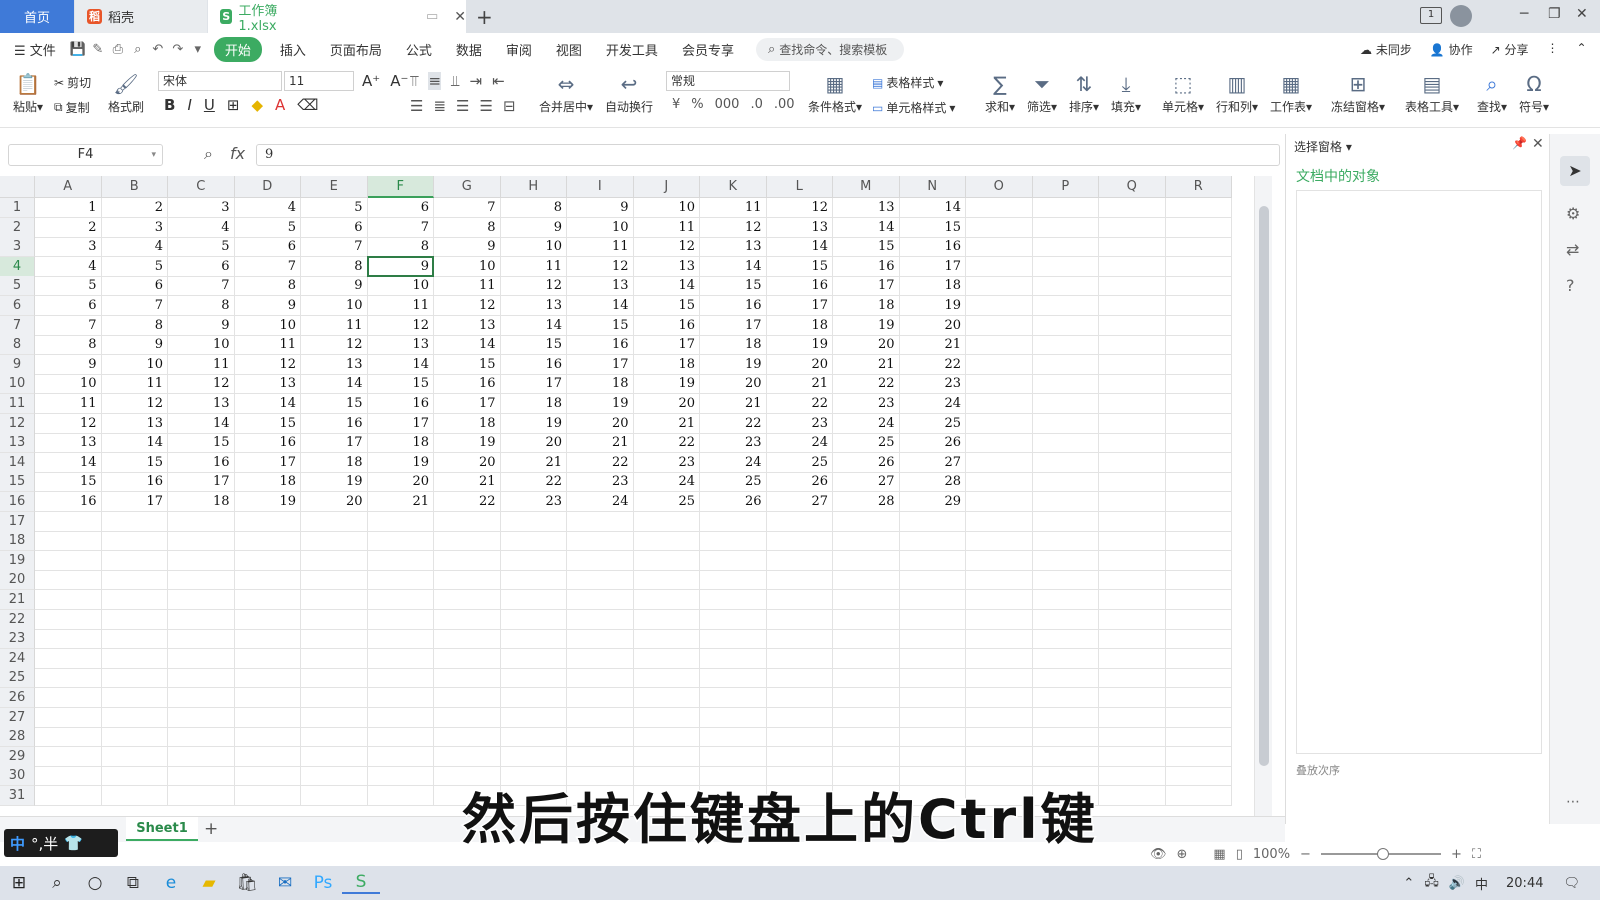  I want to click on cell-H23, so click(533, 639).